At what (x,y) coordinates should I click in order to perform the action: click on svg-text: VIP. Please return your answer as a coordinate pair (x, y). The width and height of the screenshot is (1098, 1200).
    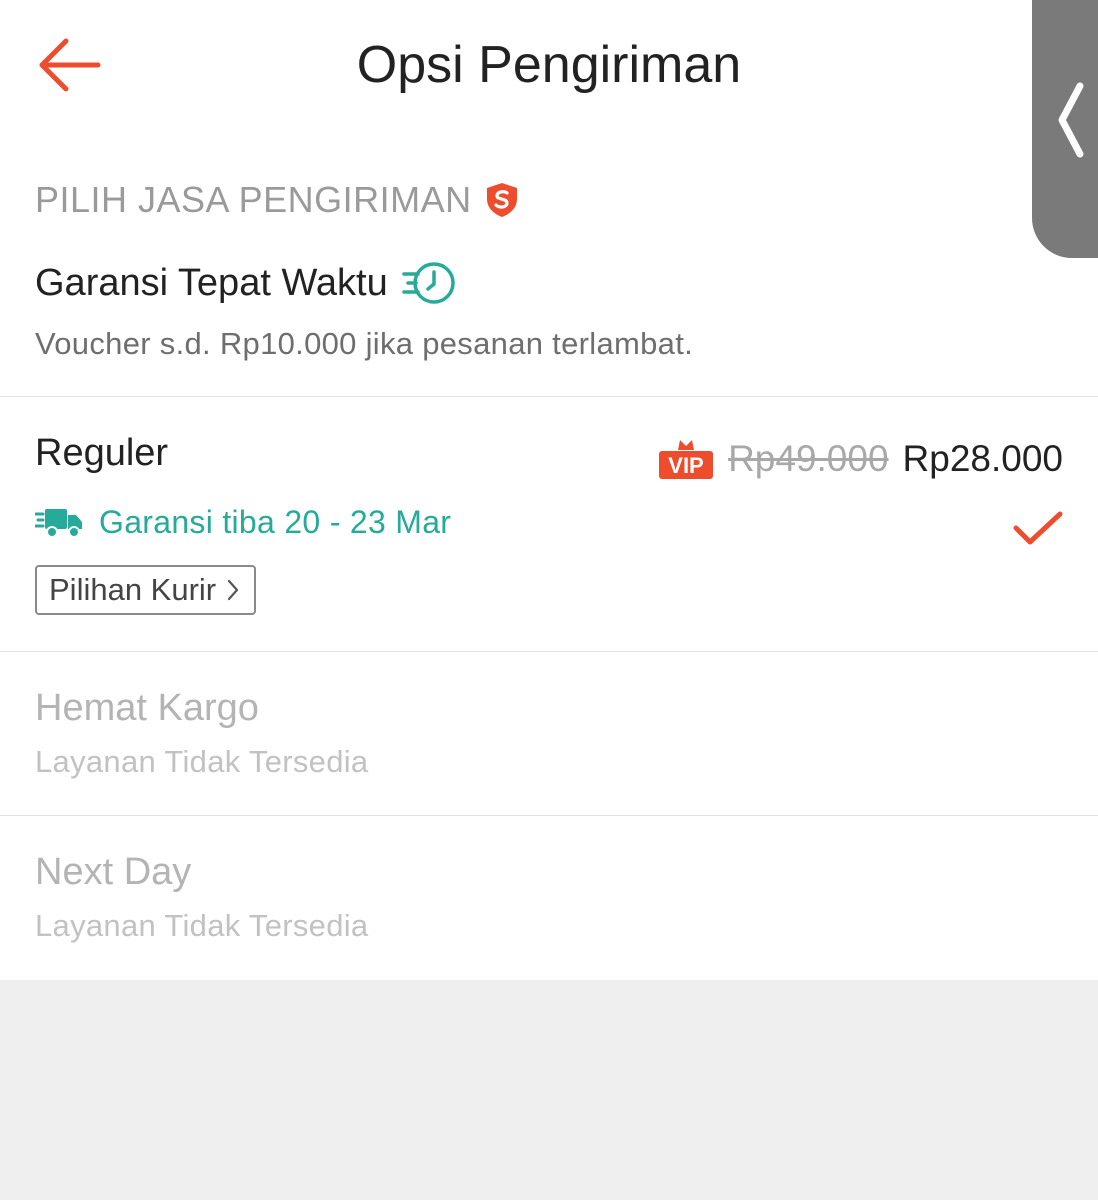
    Looking at the image, I should click on (685, 465).